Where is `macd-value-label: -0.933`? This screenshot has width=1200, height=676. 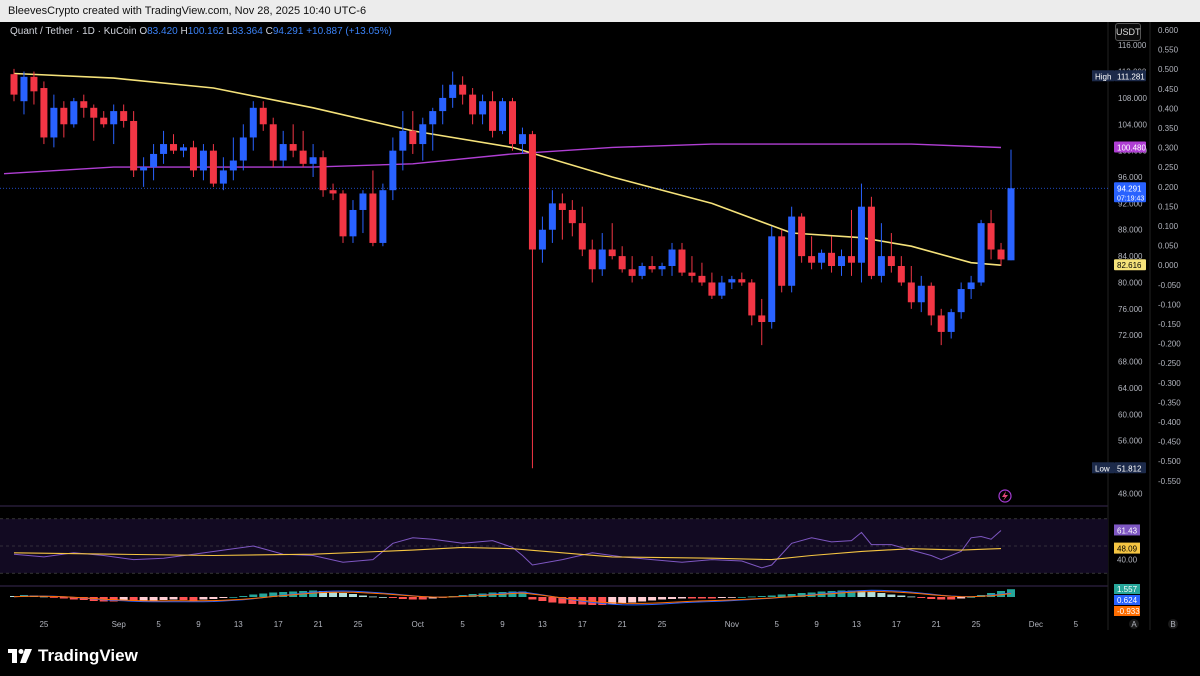 macd-value-label: -0.933 is located at coordinates (1128, 611).